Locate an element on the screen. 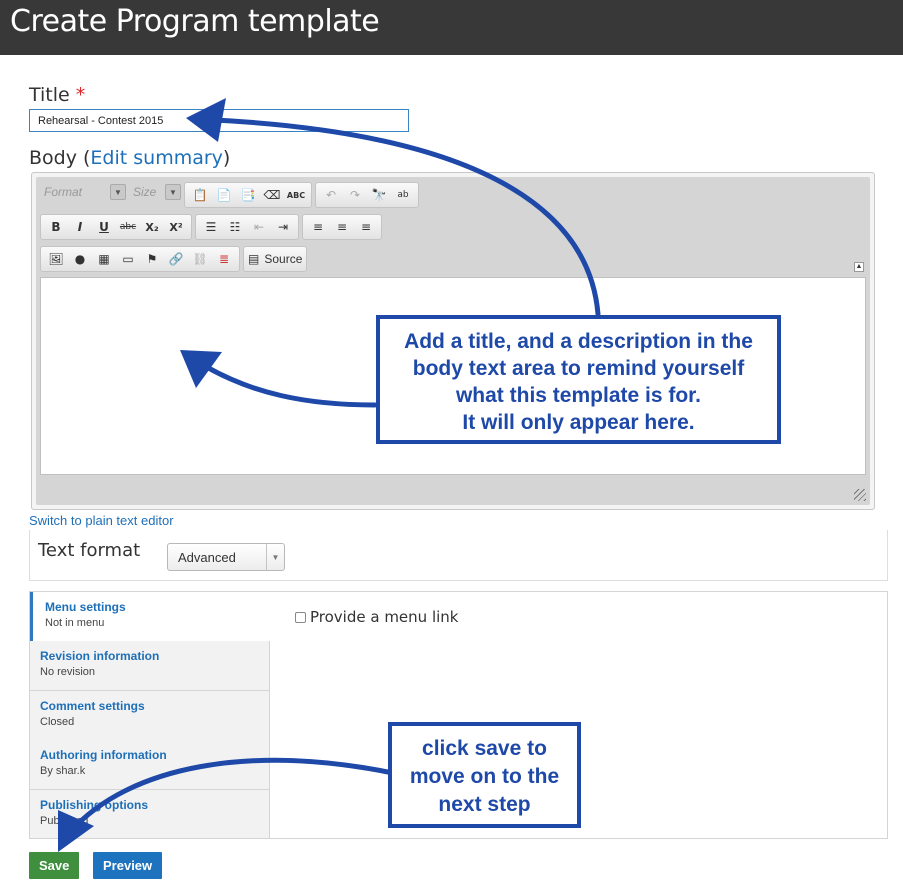 This screenshot has height=896, width=903. text-format-box: Text format Advanced ▼ is located at coordinates (458, 555).